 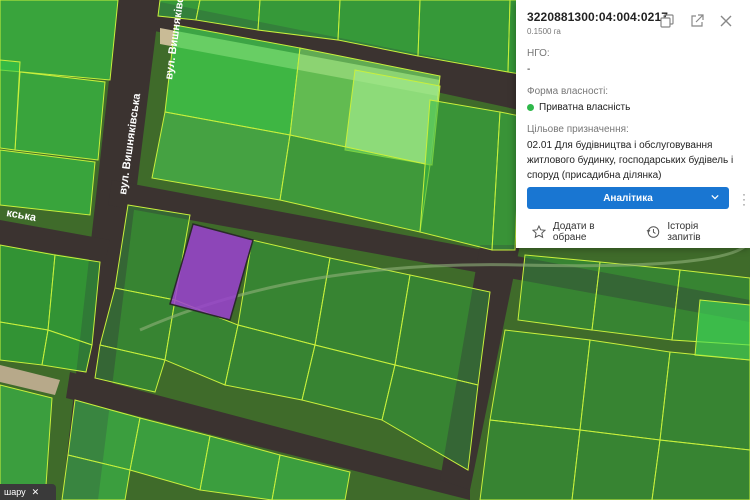 I want to click on request-history-button: Історія запитів, so click(x=690, y=232).